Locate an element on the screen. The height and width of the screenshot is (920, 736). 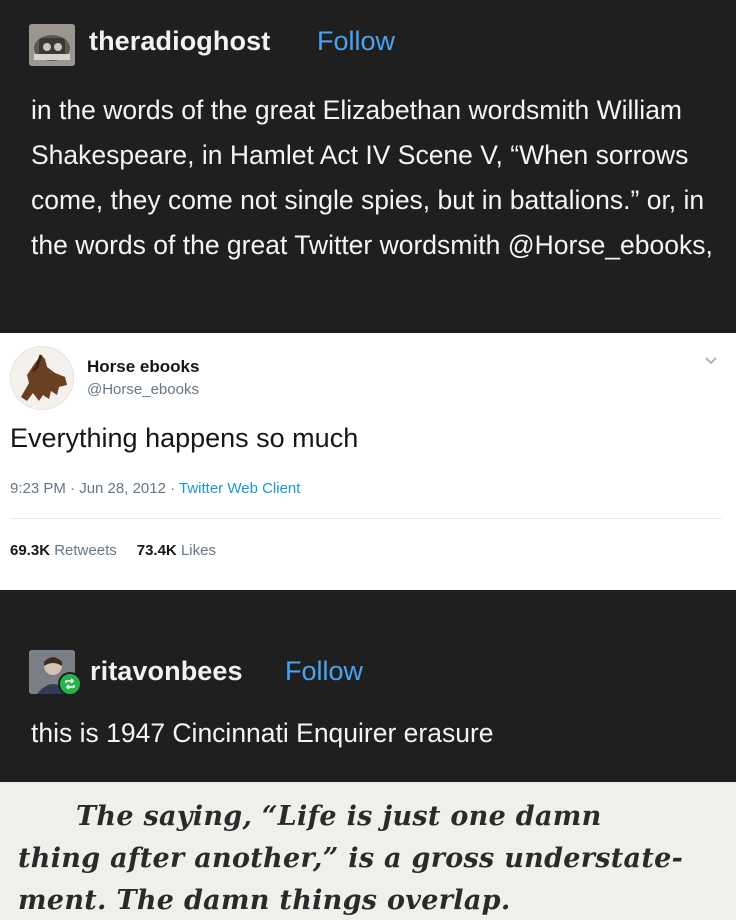
horse-avatar-icon is located at coordinates (42, 378).